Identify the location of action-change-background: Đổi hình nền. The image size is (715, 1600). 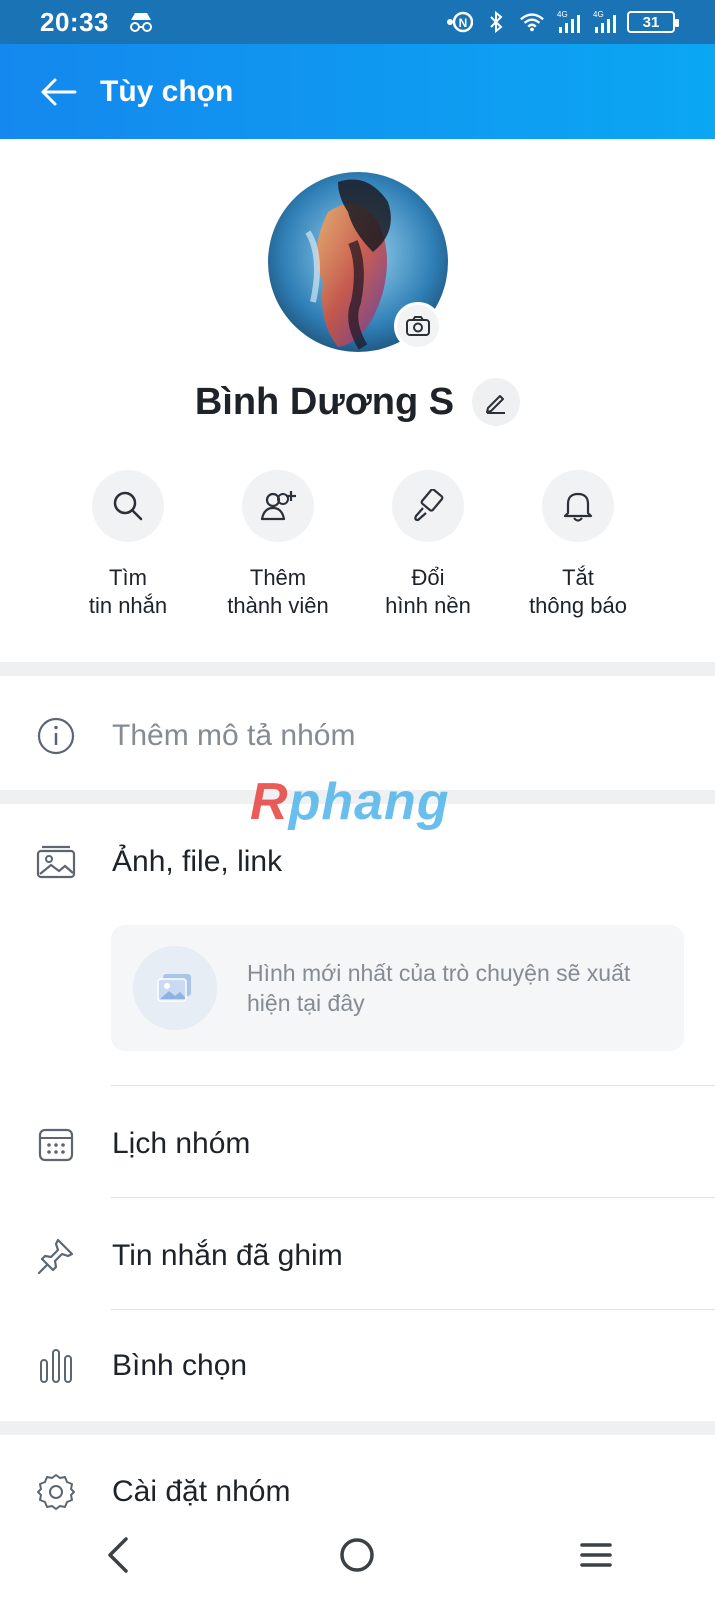
(428, 545).